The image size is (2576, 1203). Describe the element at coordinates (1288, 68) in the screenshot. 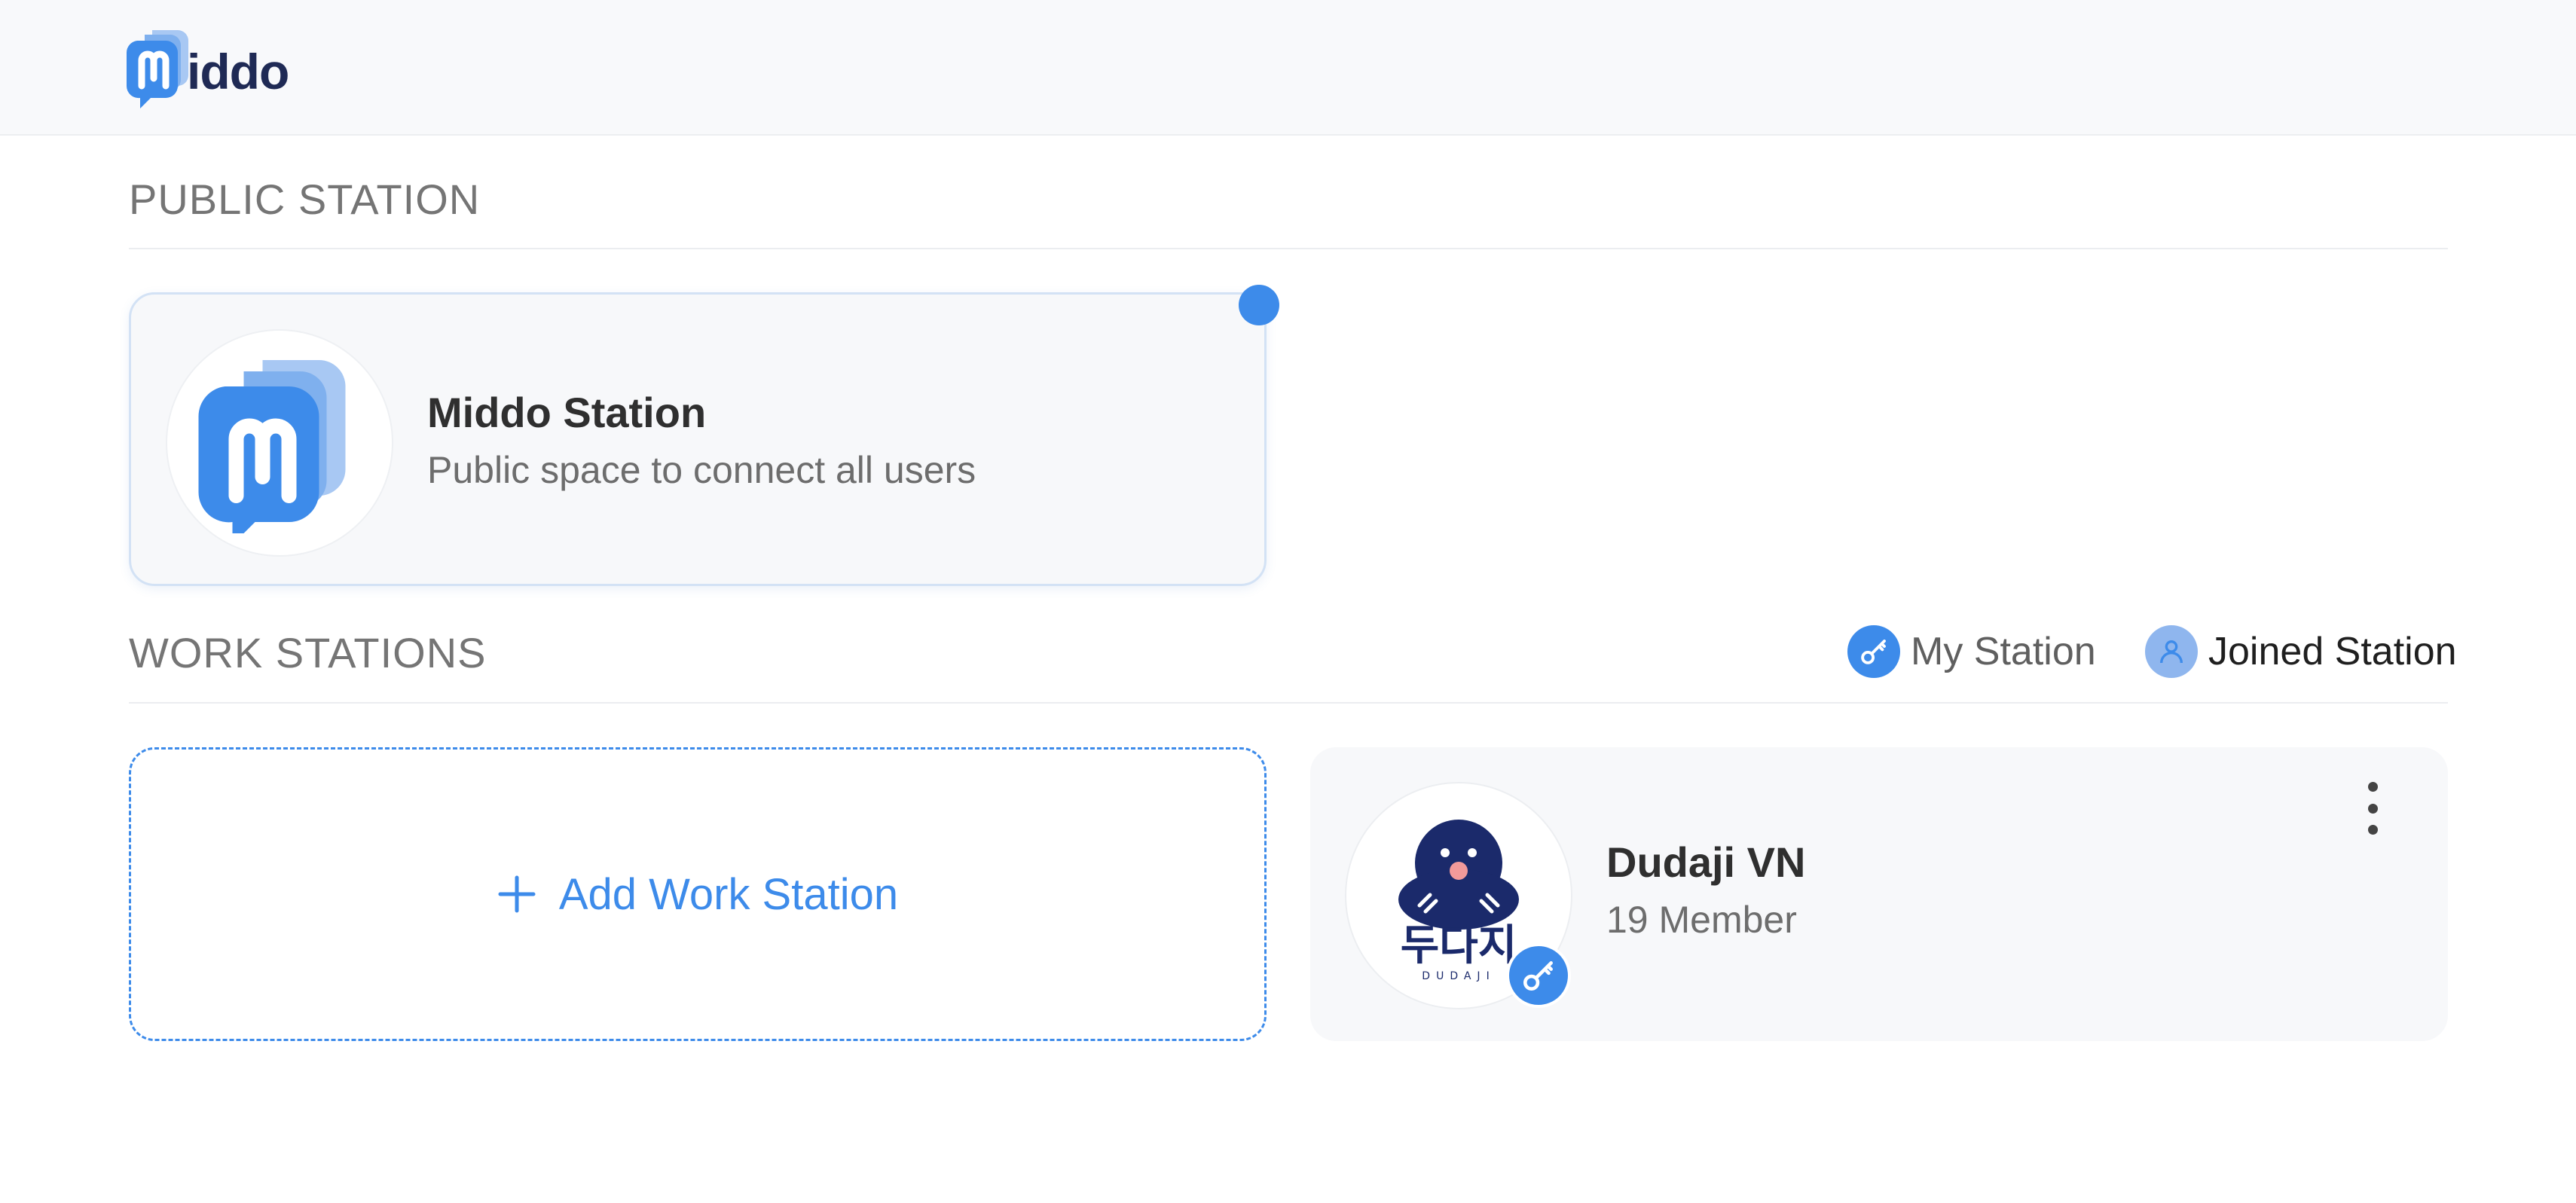

I see `top-header: iddo` at that location.